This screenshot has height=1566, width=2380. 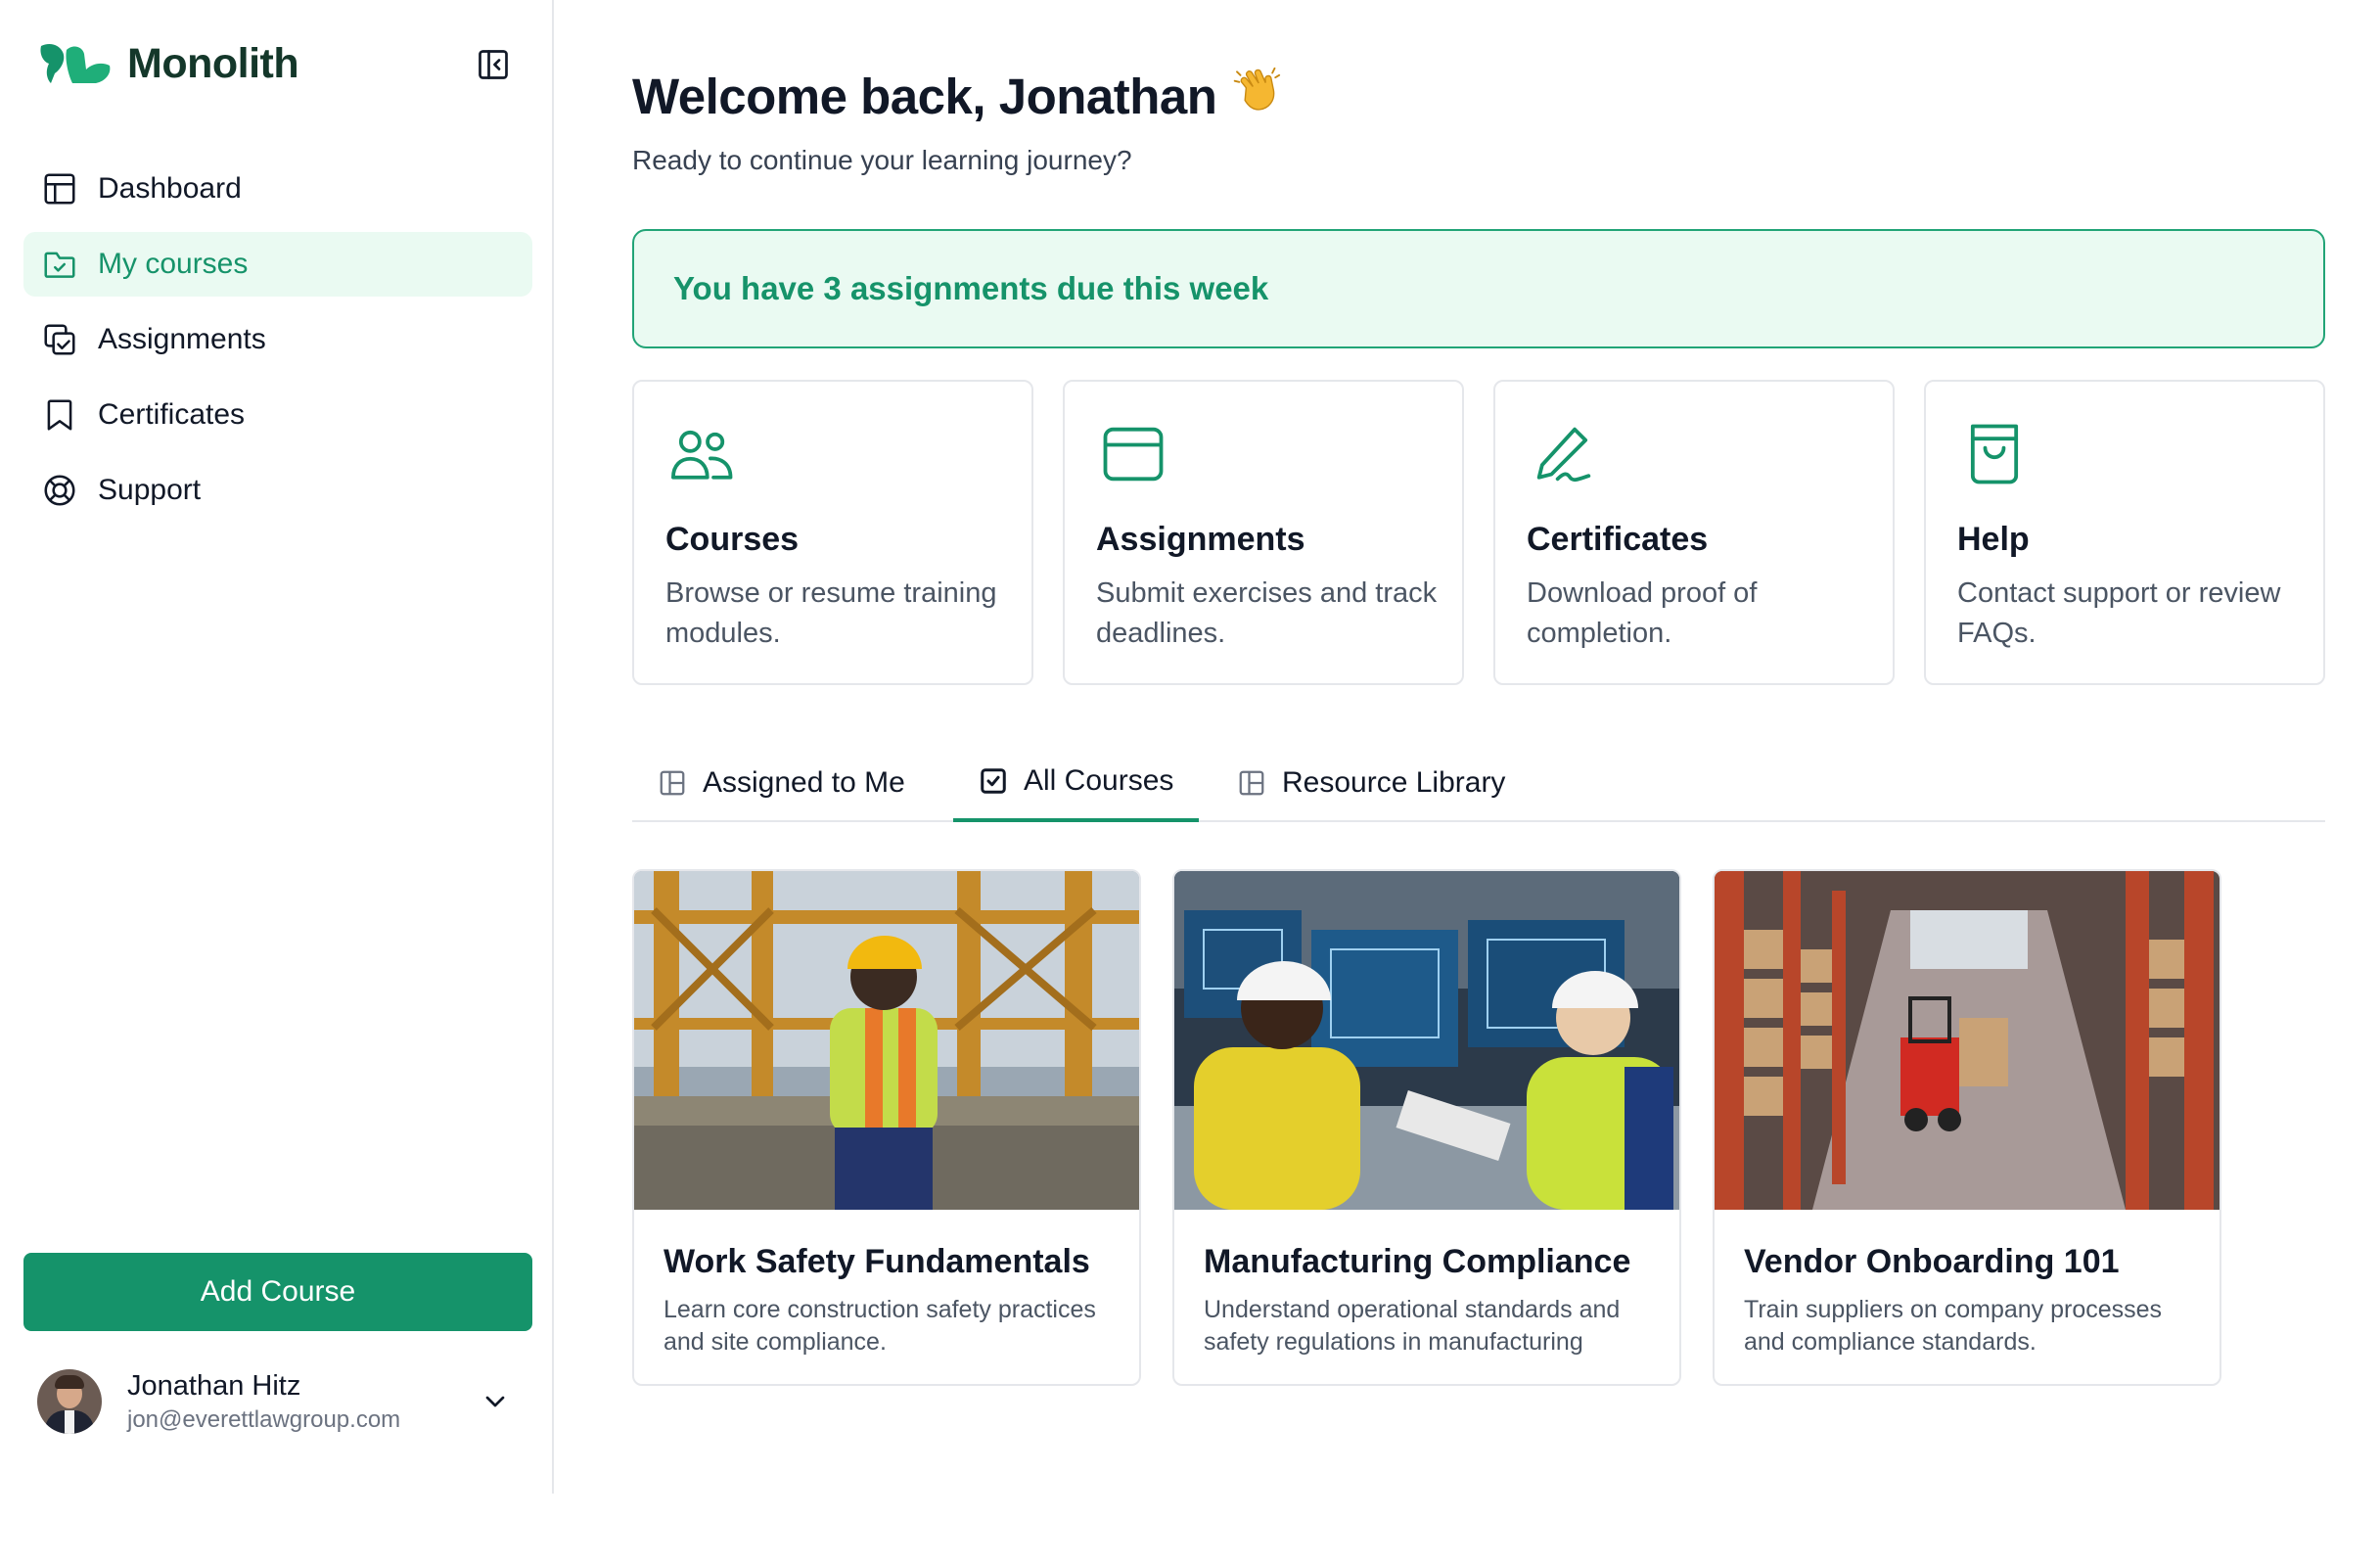 I want to click on user-name: Jonathan Hitz, so click(x=214, y=1385).